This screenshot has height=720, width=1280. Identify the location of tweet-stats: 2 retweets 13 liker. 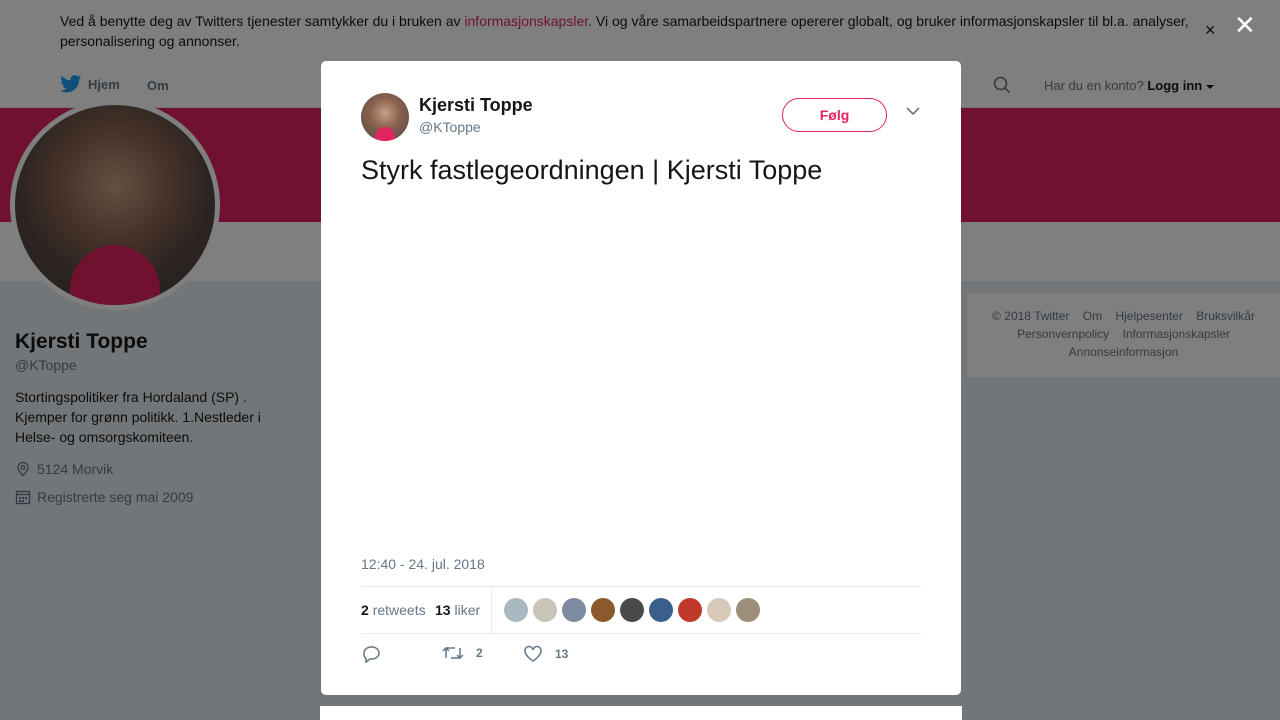
(641, 610).